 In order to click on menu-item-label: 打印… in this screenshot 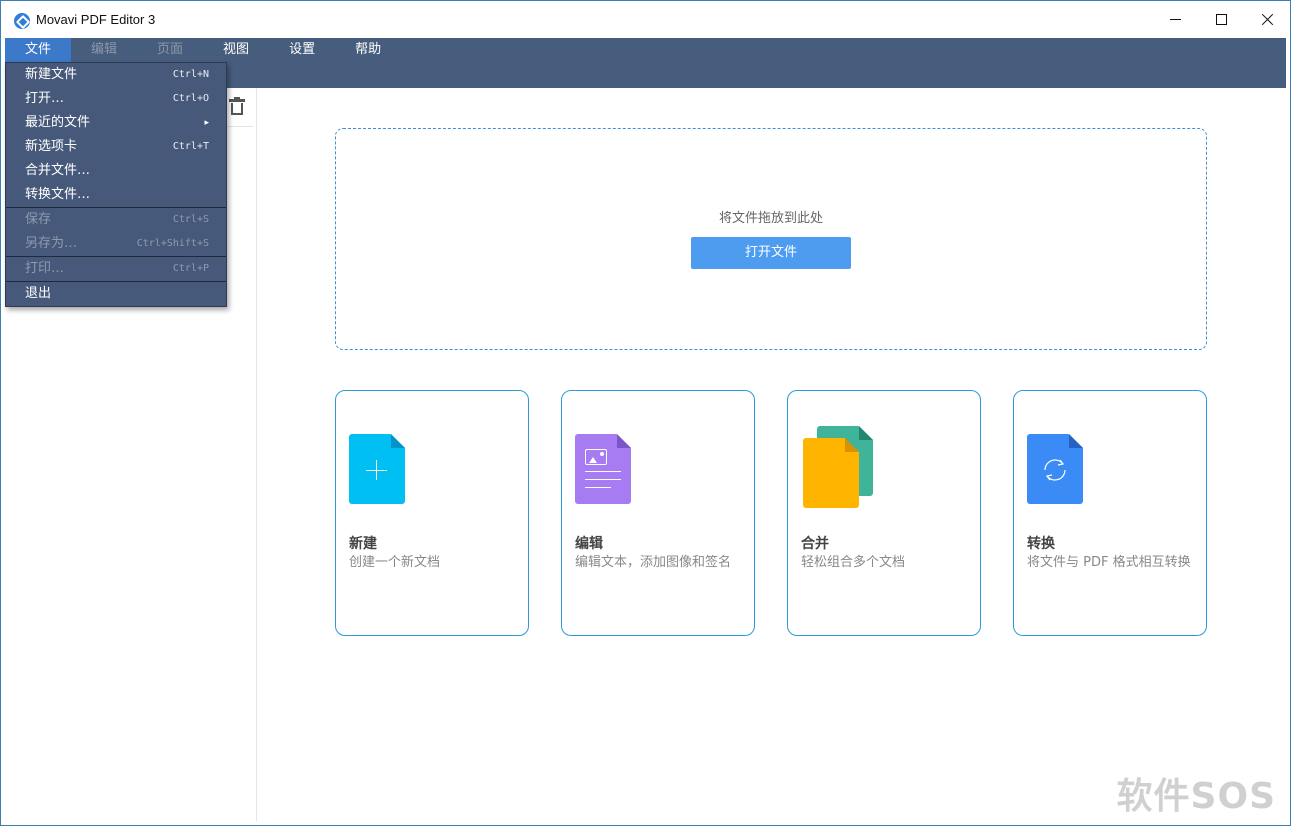, I will do `click(45, 268)`.